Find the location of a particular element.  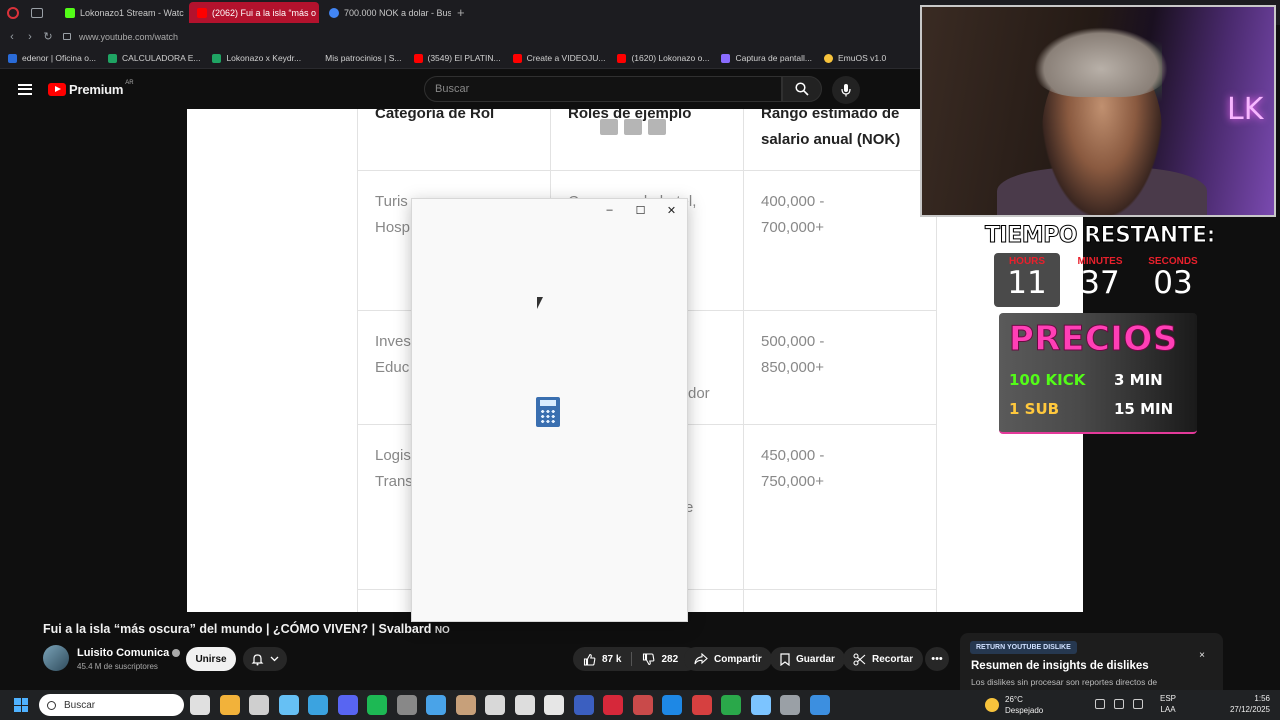

prices-panel: PRECIOS 100 KICK 3 MIN 1 SUB 15 MIN is located at coordinates (1098, 373).